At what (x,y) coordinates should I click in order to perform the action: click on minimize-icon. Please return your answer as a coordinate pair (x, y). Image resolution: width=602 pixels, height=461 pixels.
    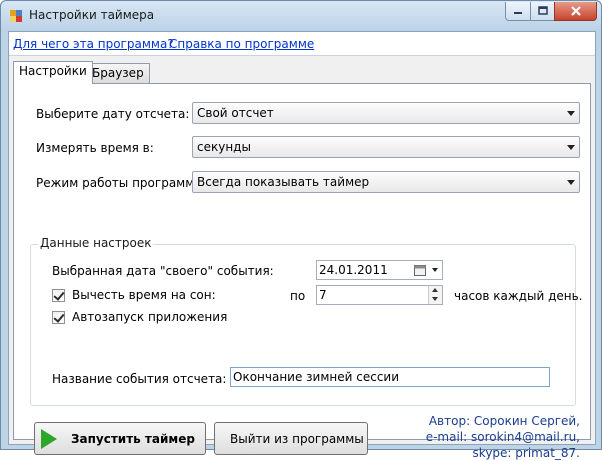
    Looking at the image, I should click on (518, 13).